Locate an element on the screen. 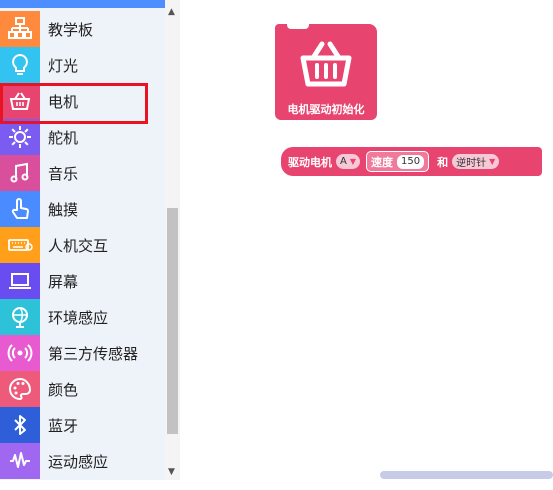  category-third-party-sensor: 第三方传感器 is located at coordinates (82, 353).